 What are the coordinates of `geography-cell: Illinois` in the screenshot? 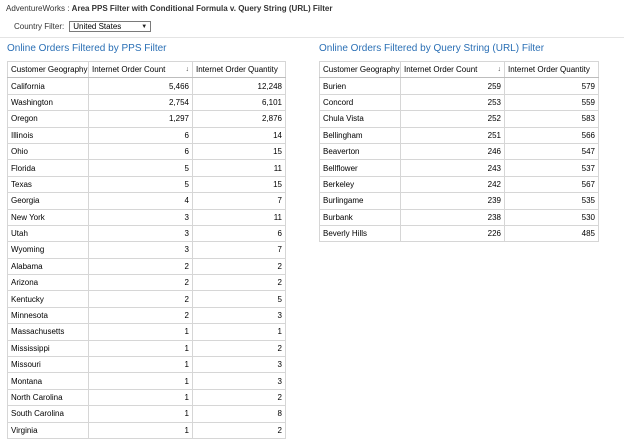 It's located at (48, 135).